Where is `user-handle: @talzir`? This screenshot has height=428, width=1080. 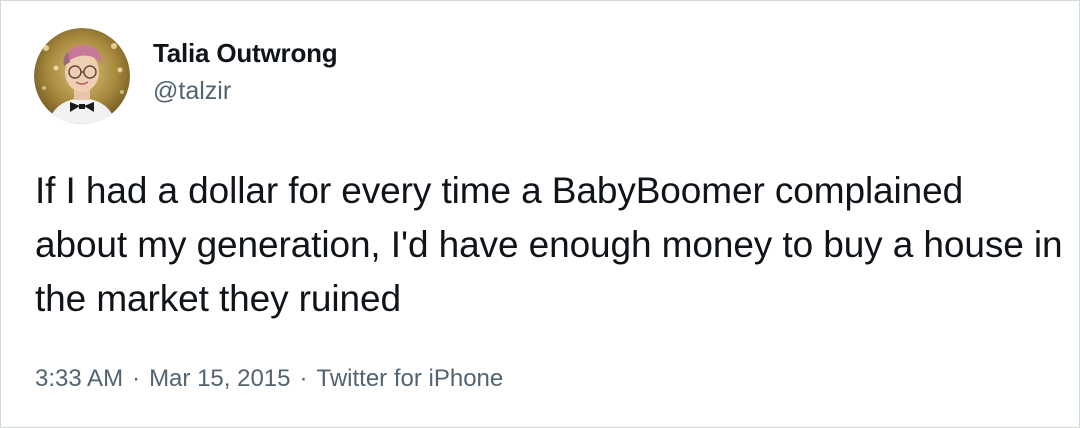
user-handle: @talzir is located at coordinates (245, 91).